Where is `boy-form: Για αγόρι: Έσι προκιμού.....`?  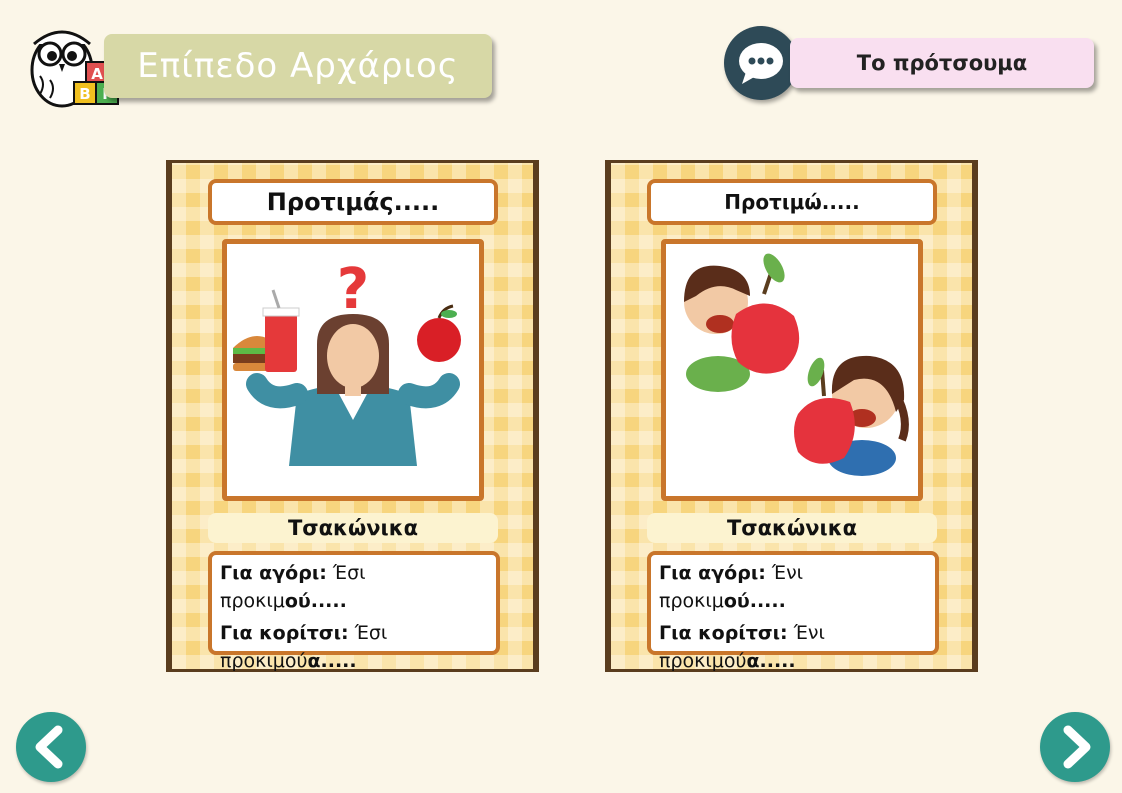 boy-form: Για αγόρι: Έσι προκιμού..... is located at coordinates (293, 587).